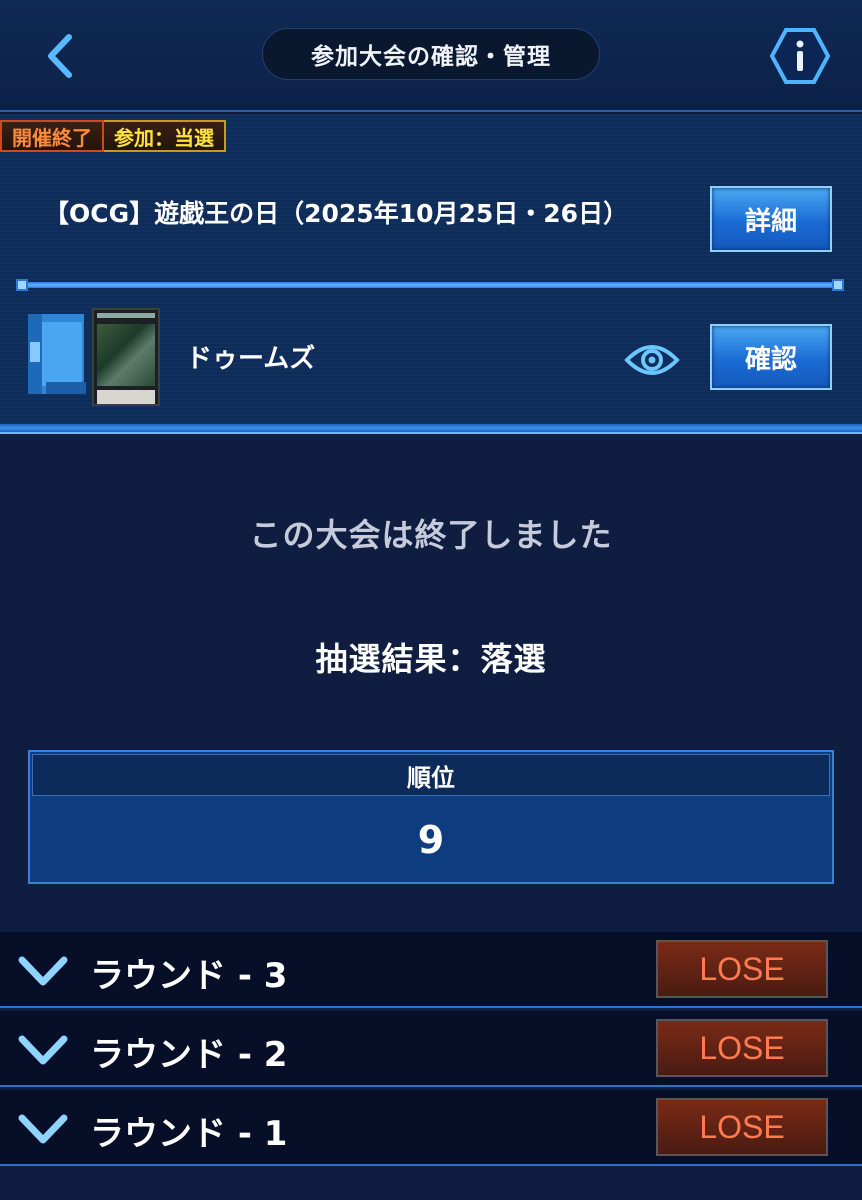  What do you see at coordinates (126, 397) in the screenshot?
I see `card-text-box` at bounding box center [126, 397].